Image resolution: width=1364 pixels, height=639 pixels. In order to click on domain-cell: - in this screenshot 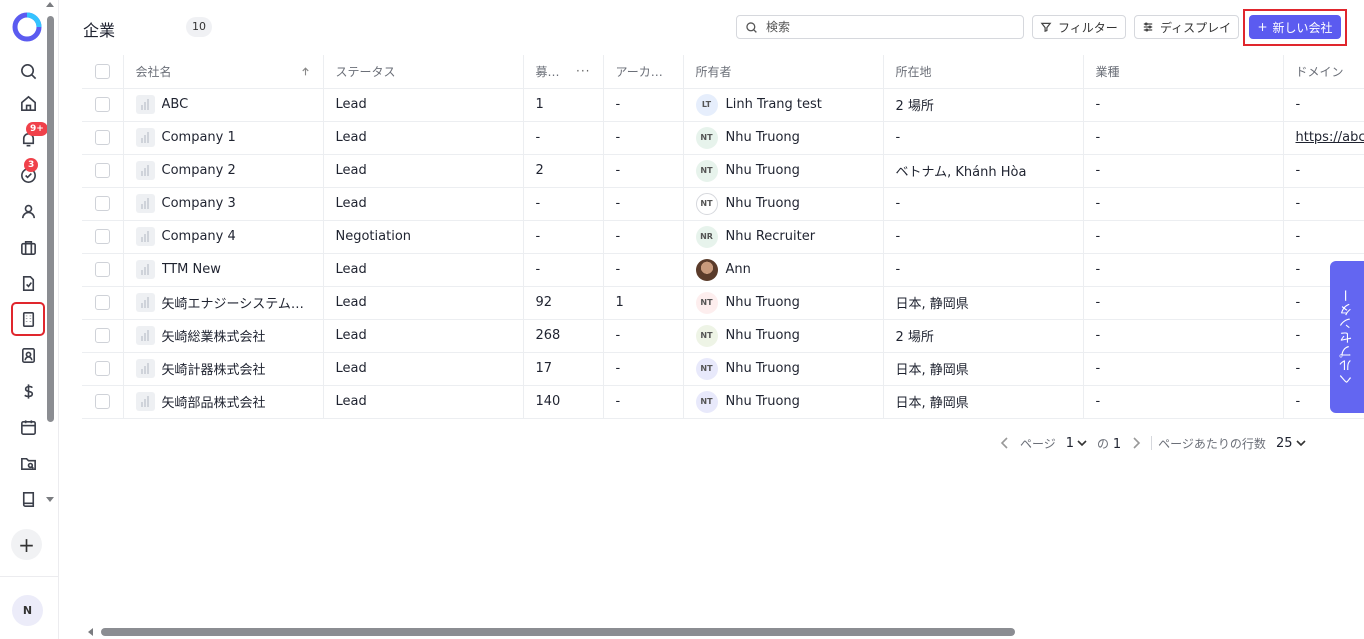, I will do `click(1323, 237)`.